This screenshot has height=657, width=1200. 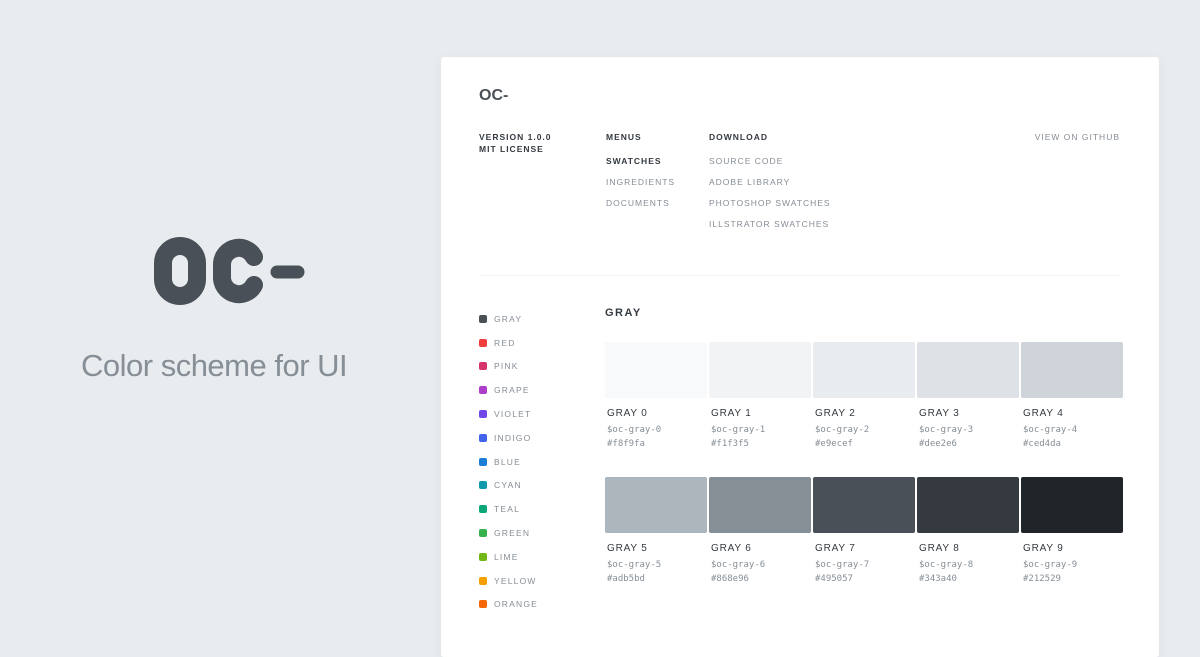 What do you see at coordinates (512, 390) in the screenshot?
I see `sidebar-item-label: GRAPE` at bounding box center [512, 390].